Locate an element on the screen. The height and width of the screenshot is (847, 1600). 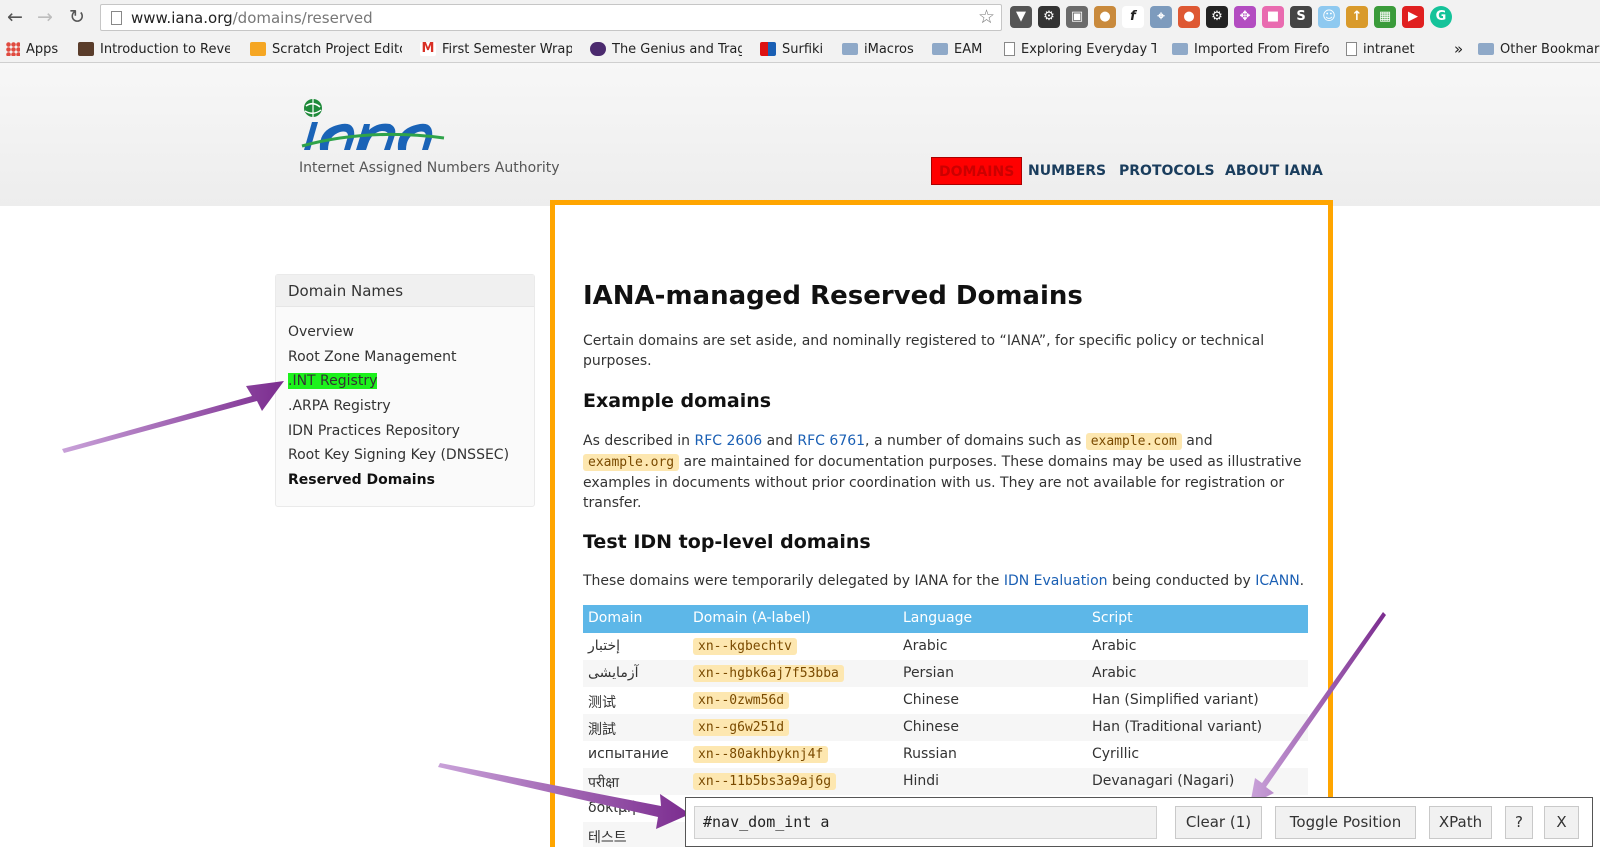
extensions-toolbar: ▼ ⚙ ▣ ● f ⌖ ● ⚙ ✥ ■ S ☺ ↑ ▦ ▶ G is located at coordinates (1231, 18).